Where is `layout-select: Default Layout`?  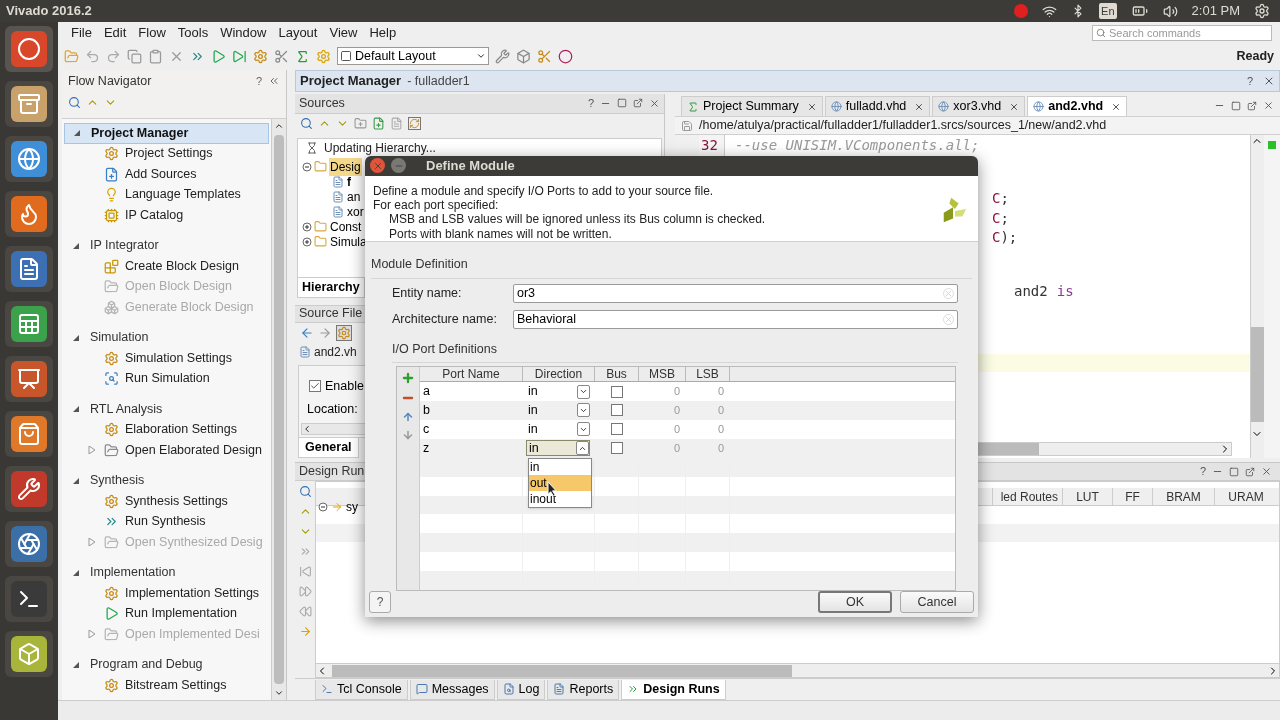
layout-select: Default Layout is located at coordinates (413, 56).